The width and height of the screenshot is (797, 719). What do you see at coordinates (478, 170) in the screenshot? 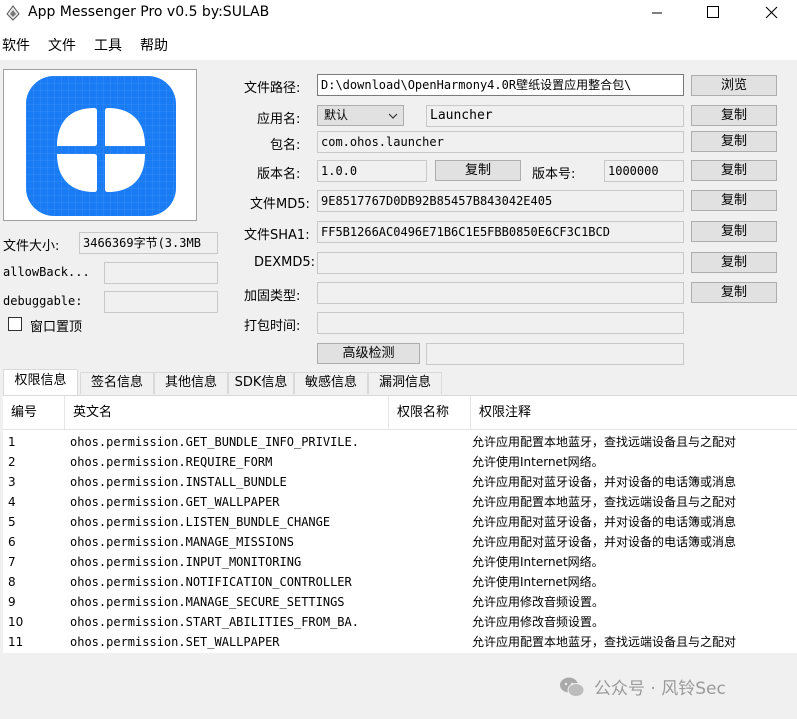
I see `copy-vername-button: 复制` at bounding box center [478, 170].